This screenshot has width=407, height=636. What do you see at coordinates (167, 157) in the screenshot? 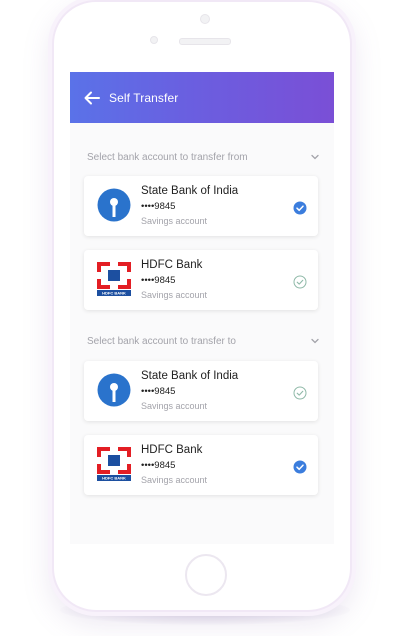
I see `from-section-label: Select bank account to transfer from` at bounding box center [167, 157].